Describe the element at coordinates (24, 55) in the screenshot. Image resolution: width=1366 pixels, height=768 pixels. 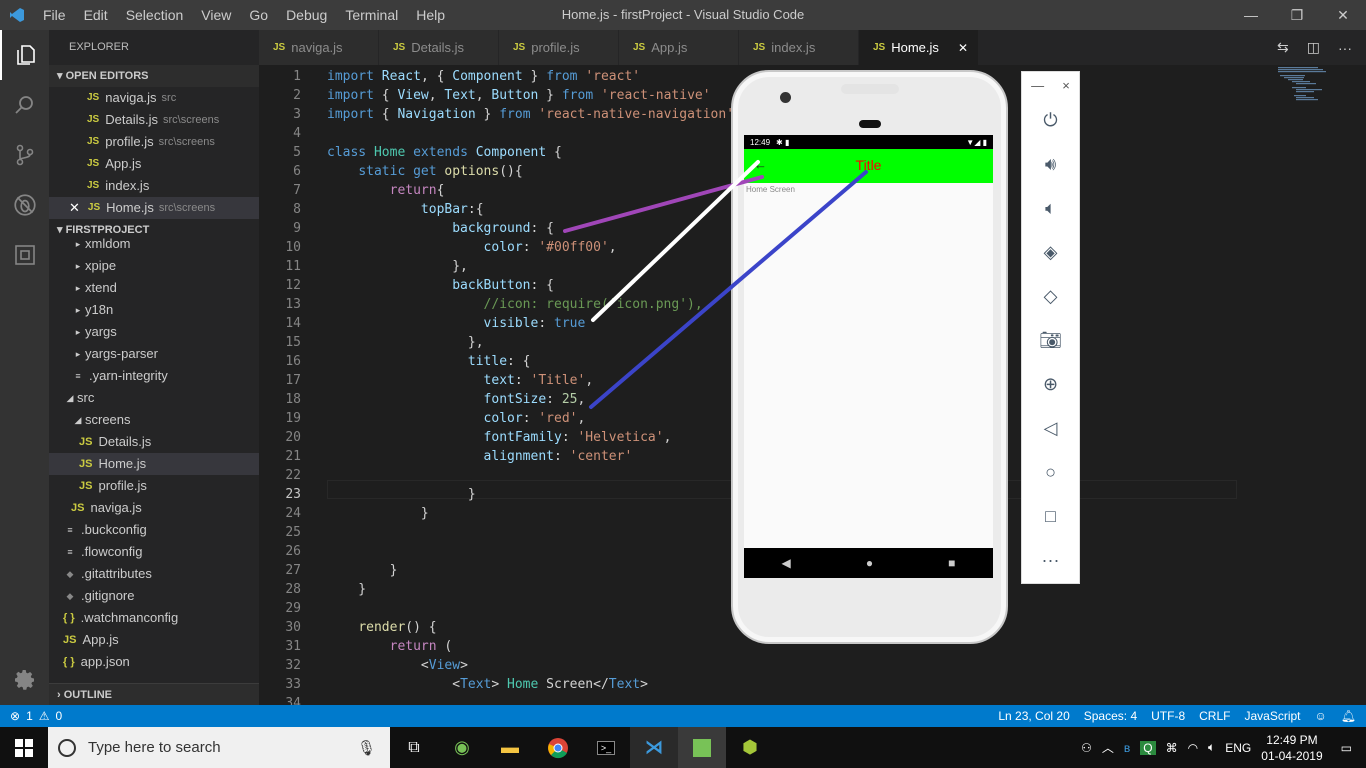
I see `files-icon` at that location.